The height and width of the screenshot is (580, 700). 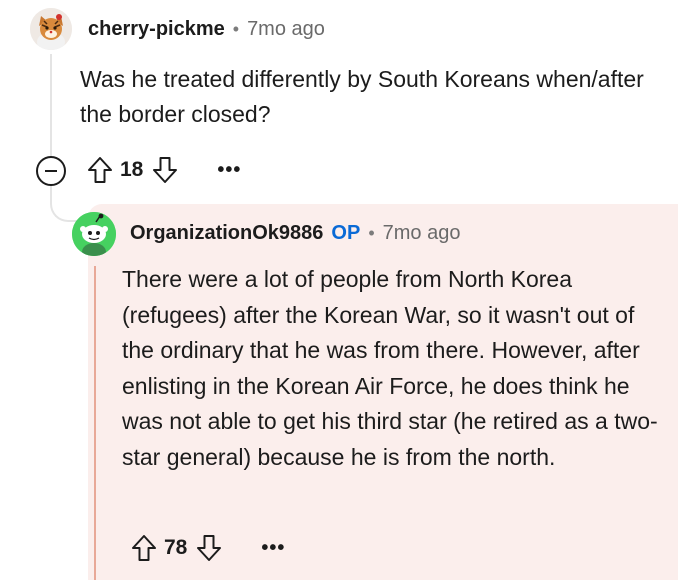 I want to click on parent-comment-header: cherry-pickme • 7mo ago, so click(x=206, y=29).